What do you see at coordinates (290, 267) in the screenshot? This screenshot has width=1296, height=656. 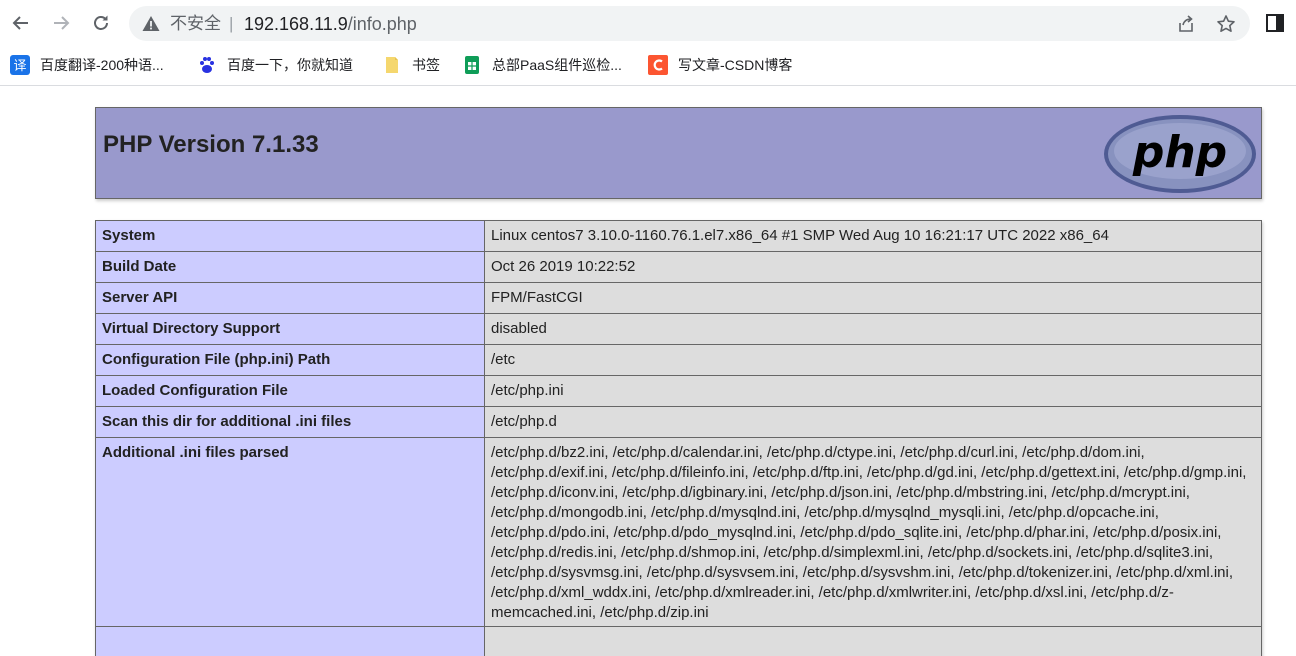 I see `row-key: Build Date` at bounding box center [290, 267].